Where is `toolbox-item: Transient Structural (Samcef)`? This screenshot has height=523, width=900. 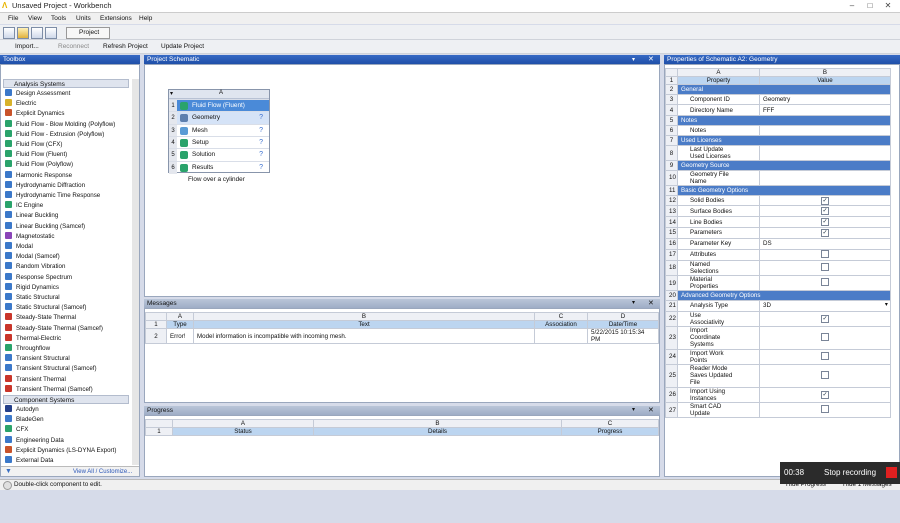
toolbox-item: Transient Structural (Samcef) is located at coordinates (51, 369).